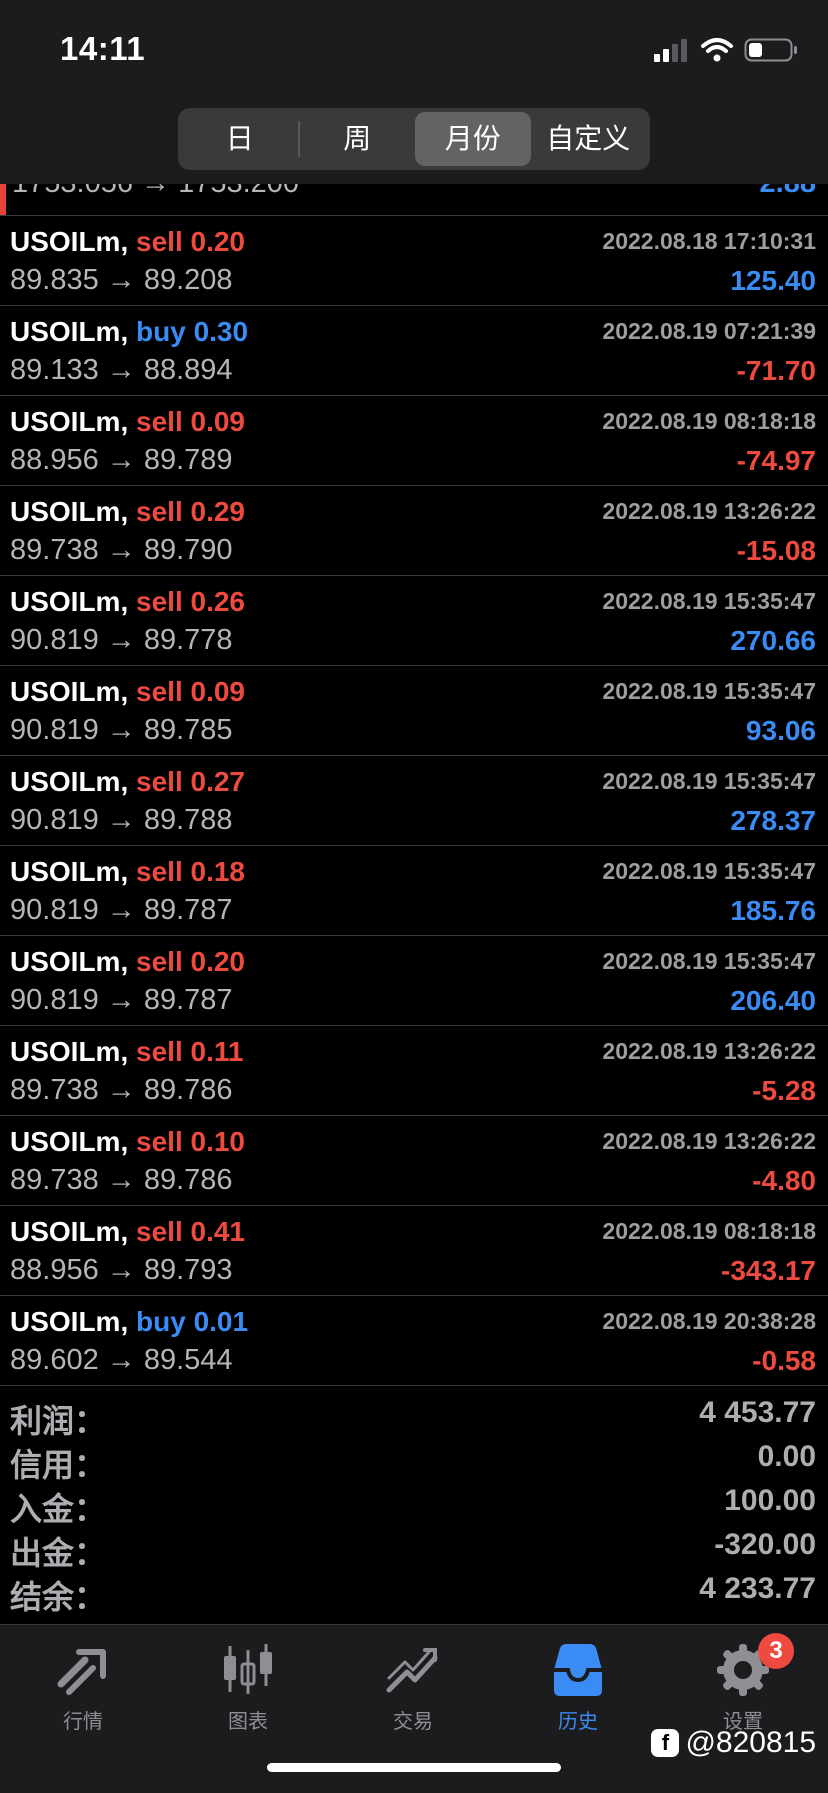 The image size is (828, 1793). What do you see at coordinates (121, 1270) in the screenshot?
I see `trade-prices: 88.956 → 89.793` at bounding box center [121, 1270].